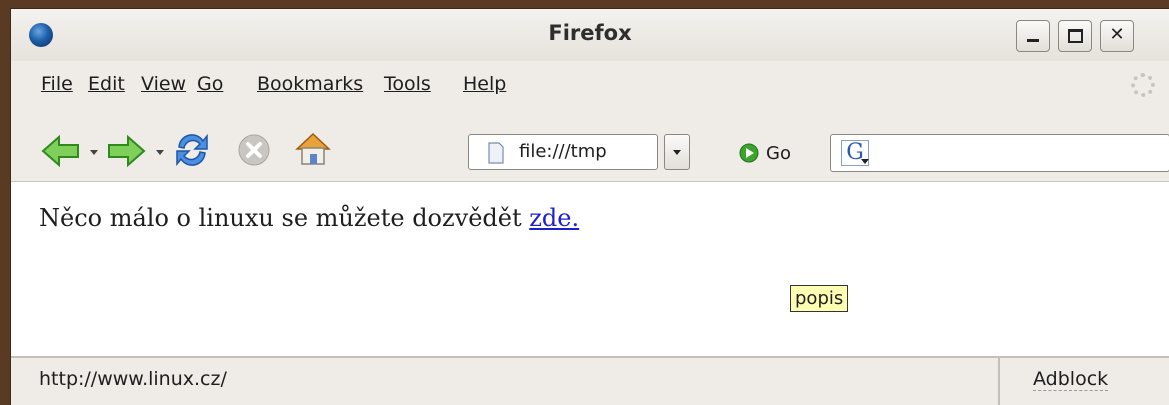 Image resolution: width=1169 pixels, height=405 pixels. What do you see at coordinates (819, 298) in the screenshot?
I see `link-tooltip: popis` at bounding box center [819, 298].